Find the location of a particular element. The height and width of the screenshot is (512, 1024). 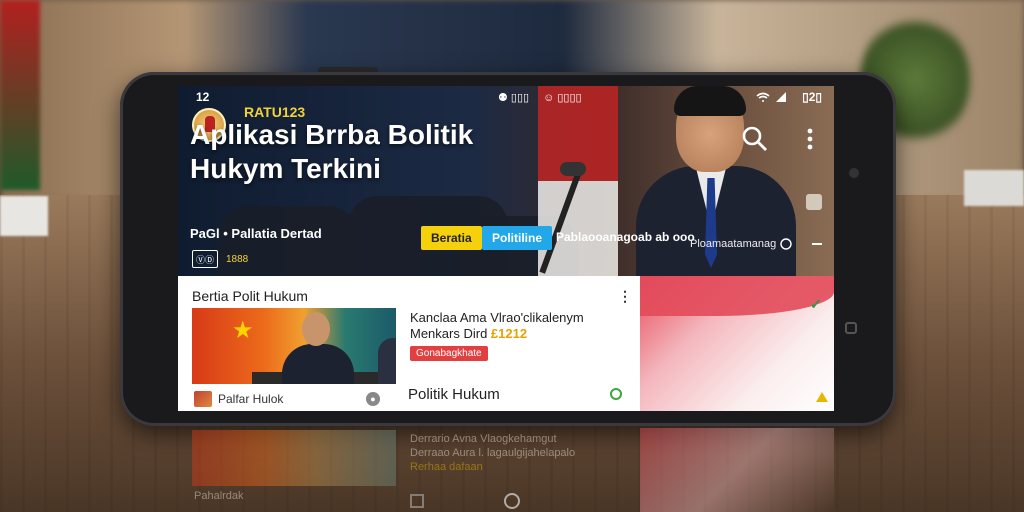

view-count: 1888 is located at coordinates (237, 259).